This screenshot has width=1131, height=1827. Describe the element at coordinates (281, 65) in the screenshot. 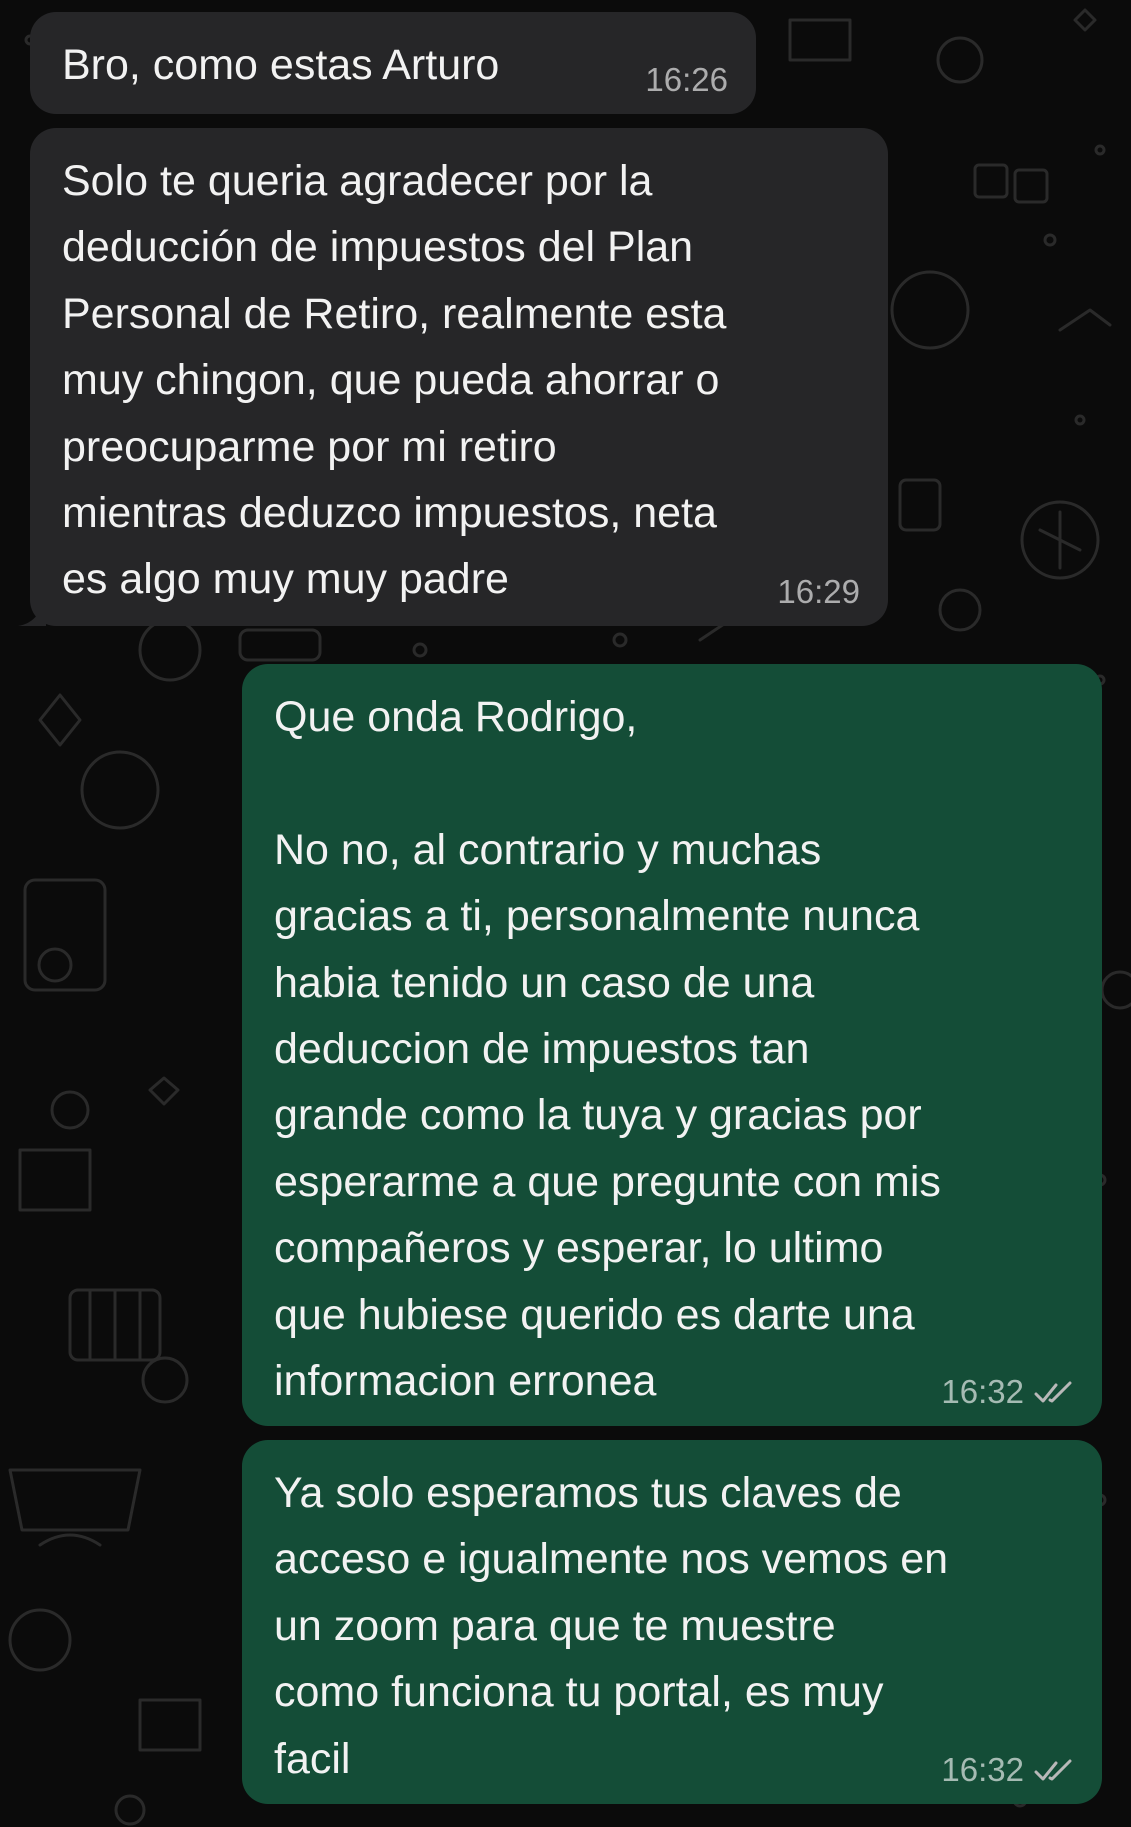

I see `message-text: Bro, como estas Arturo` at that location.